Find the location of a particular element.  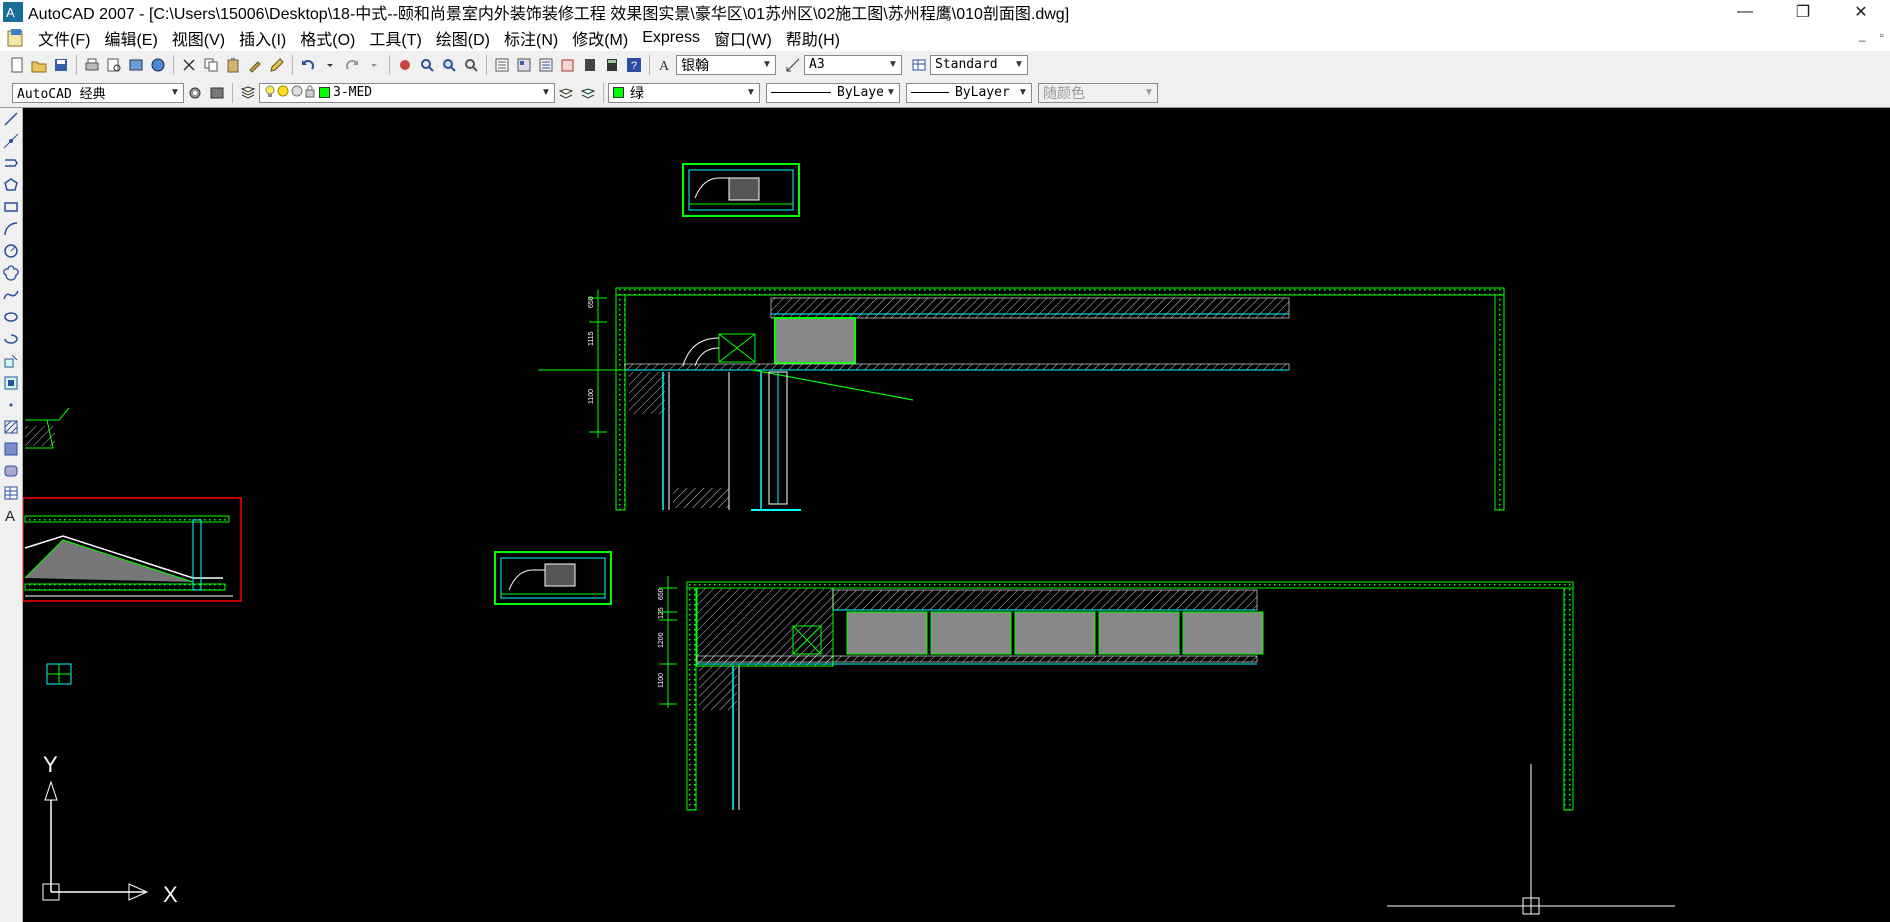

polyline-icon is located at coordinates (11, 163).